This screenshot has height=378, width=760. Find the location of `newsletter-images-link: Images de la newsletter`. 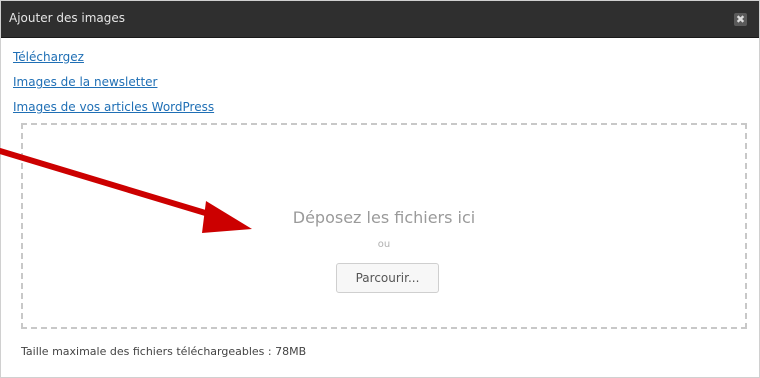

newsletter-images-link: Images de la newsletter is located at coordinates (113, 86).